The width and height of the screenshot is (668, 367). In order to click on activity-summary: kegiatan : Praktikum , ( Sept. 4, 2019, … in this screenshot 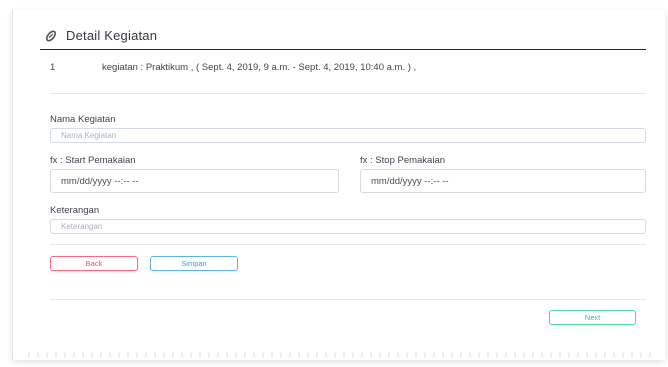, I will do `click(259, 67)`.